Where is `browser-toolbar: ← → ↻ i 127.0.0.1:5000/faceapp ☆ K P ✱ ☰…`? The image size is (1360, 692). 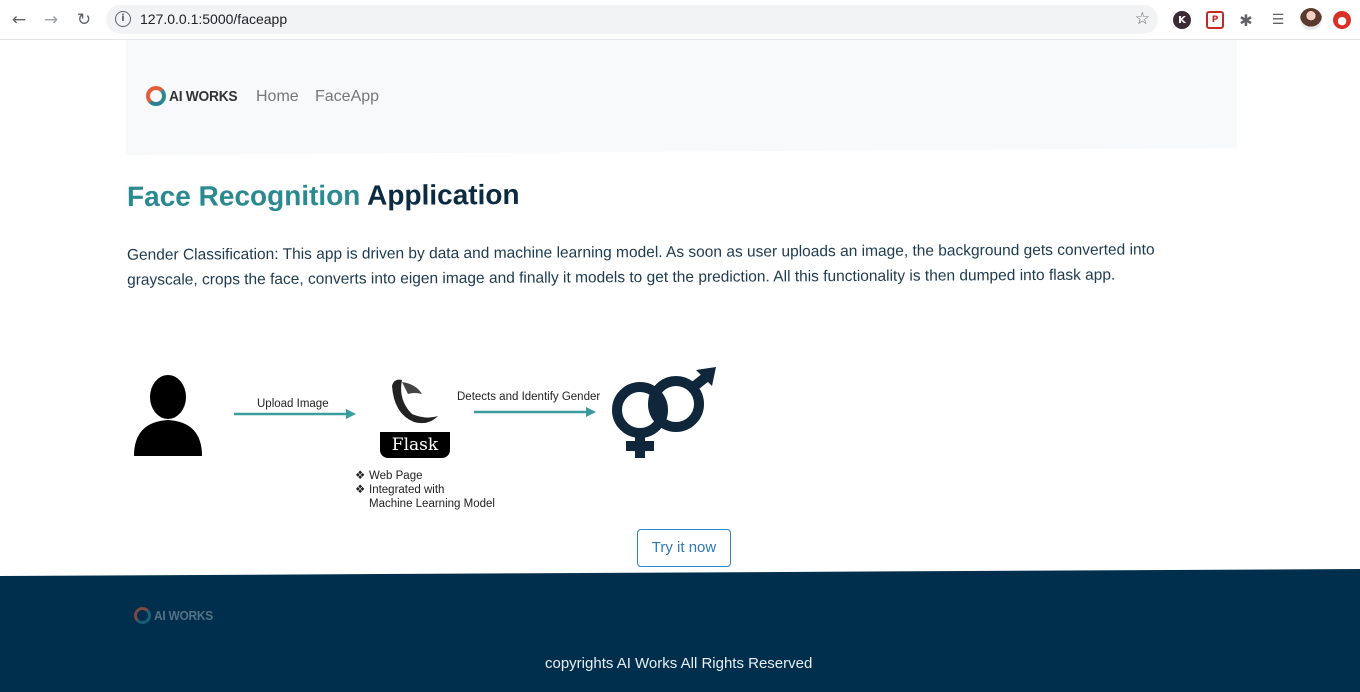 browser-toolbar: ← → ↻ i 127.0.0.1:5000/faceapp ☆ K P ✱ ☰… is located at coordinates (680, 20).